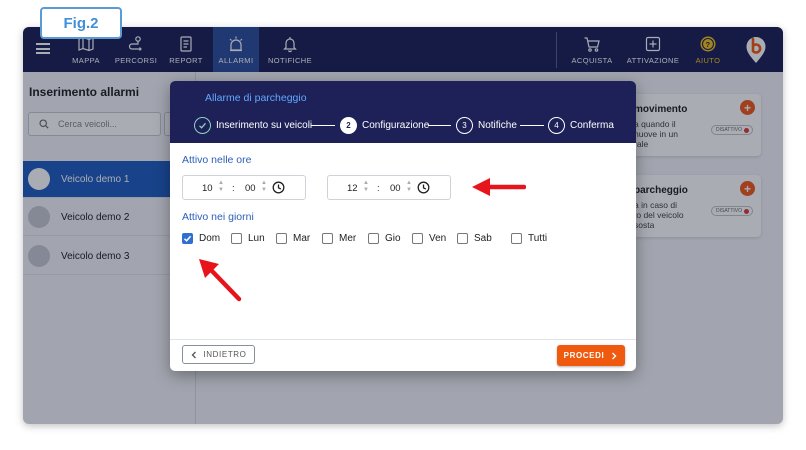 The height and width of the screenshot is (450, 806). I want to click on day-checkbox-lun: Lun, so click(248, 238).